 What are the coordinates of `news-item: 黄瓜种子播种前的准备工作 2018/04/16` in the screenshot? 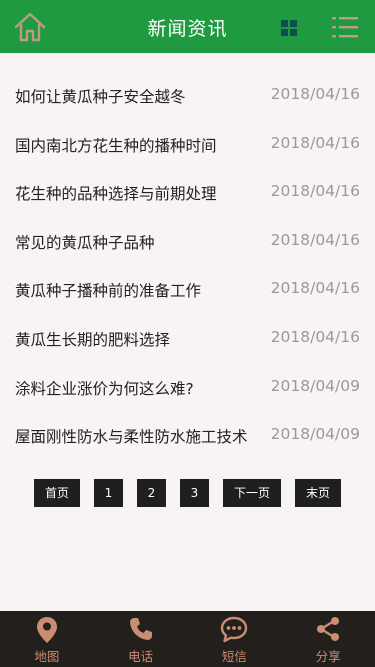 It's located at (187, 289).